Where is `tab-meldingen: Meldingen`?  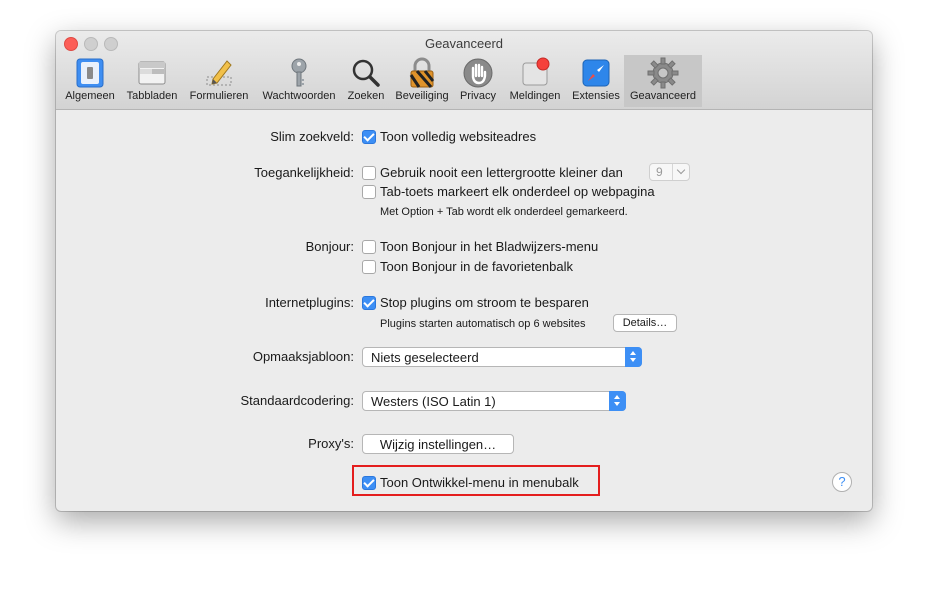
tab-meldingen: Meldingen is located at coordinates (535, 81).